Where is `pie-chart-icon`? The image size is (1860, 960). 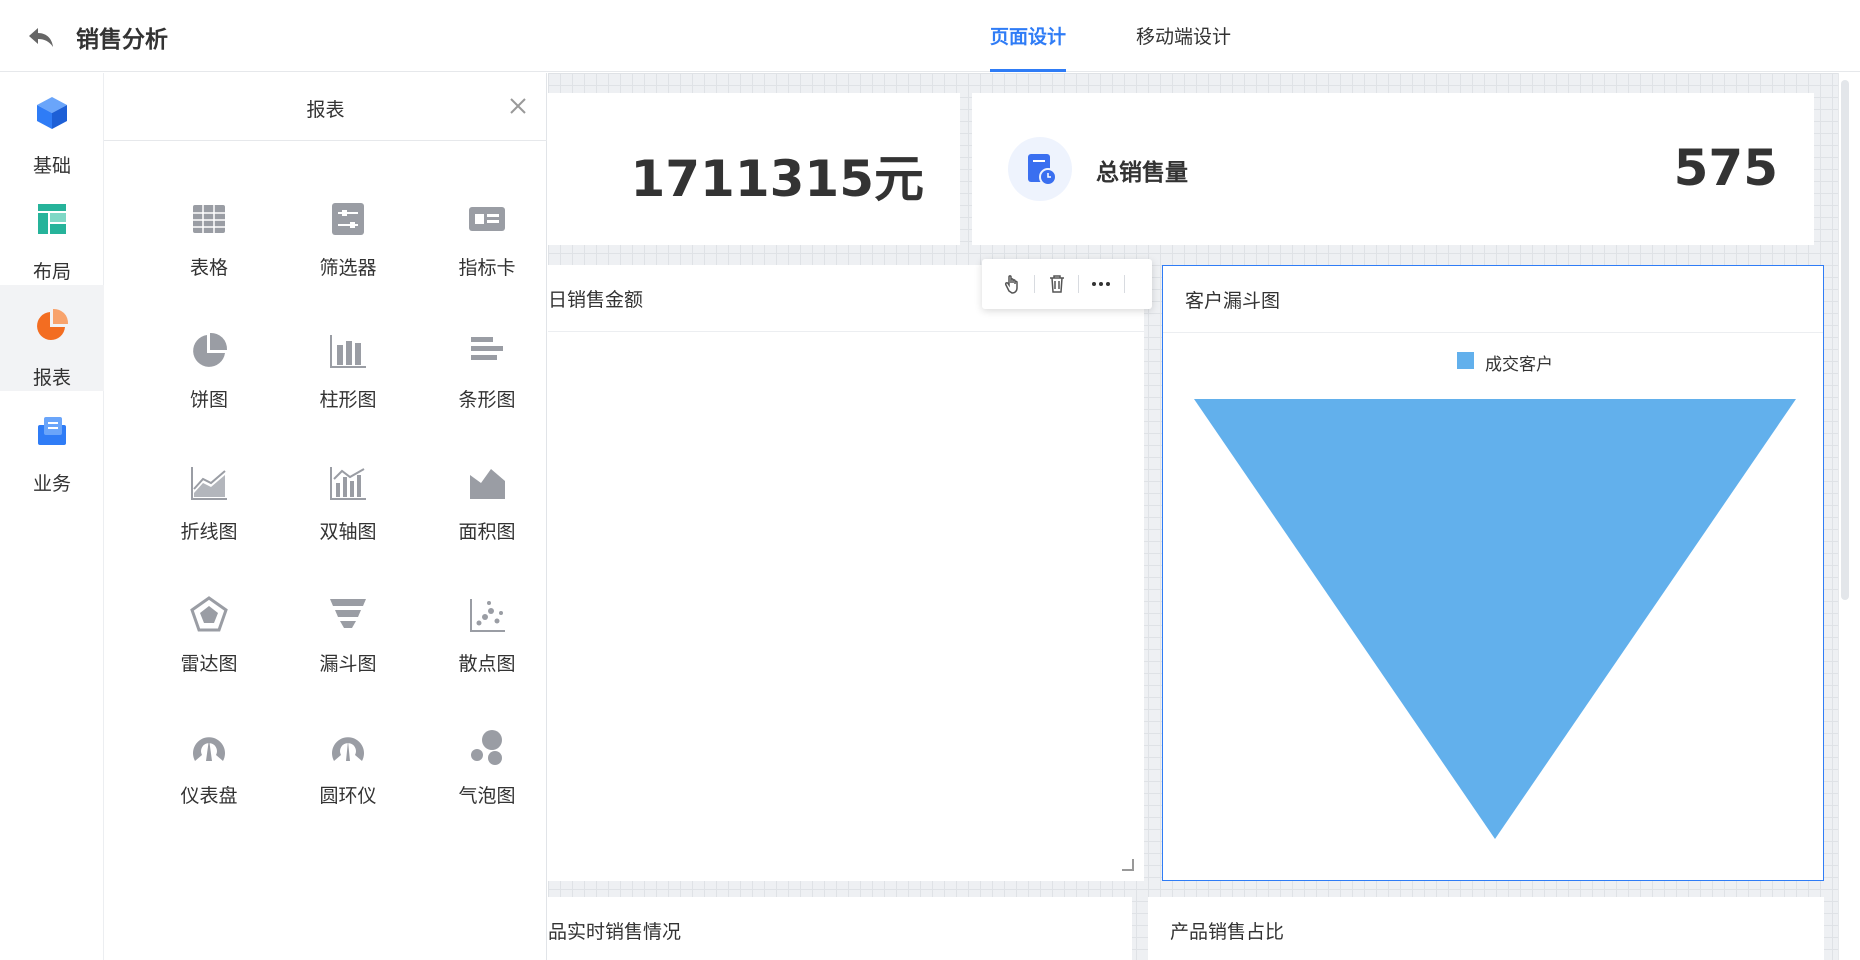 pie-chart-icon is located at coordinates (53, 324).